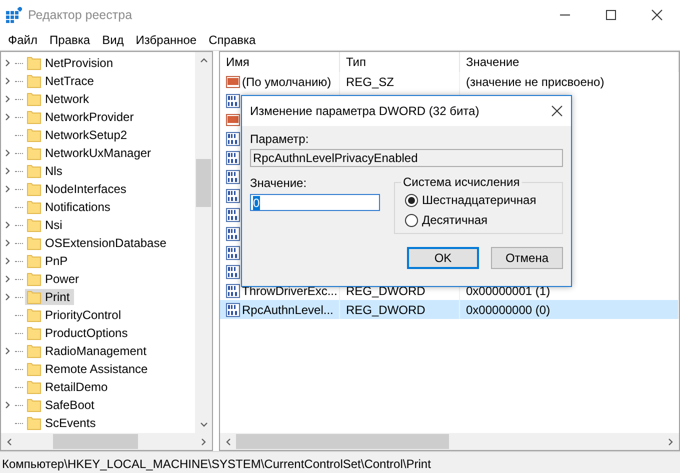 The image size is (680, 473). Describe the element at coordinates (340, 462) in the screenshot. I see `status-bar: Компьютер\HKEY_LOCAL_MACHINE\SYSTEM\CurrentControlSet\Control\Print` at that location.